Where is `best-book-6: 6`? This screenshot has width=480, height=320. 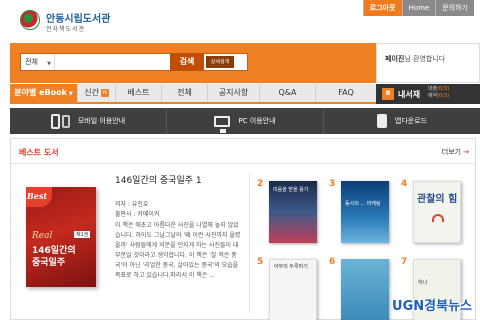
best-book-6: 6 is located at coordinates (360, 288).